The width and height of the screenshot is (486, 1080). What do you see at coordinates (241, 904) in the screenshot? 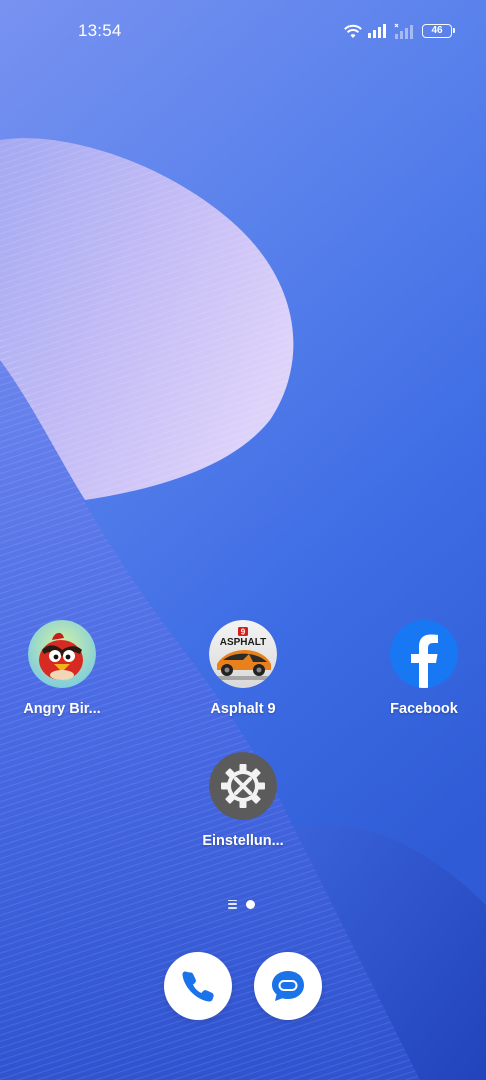
I see `page-indicator` at bounding box center [241, 904].